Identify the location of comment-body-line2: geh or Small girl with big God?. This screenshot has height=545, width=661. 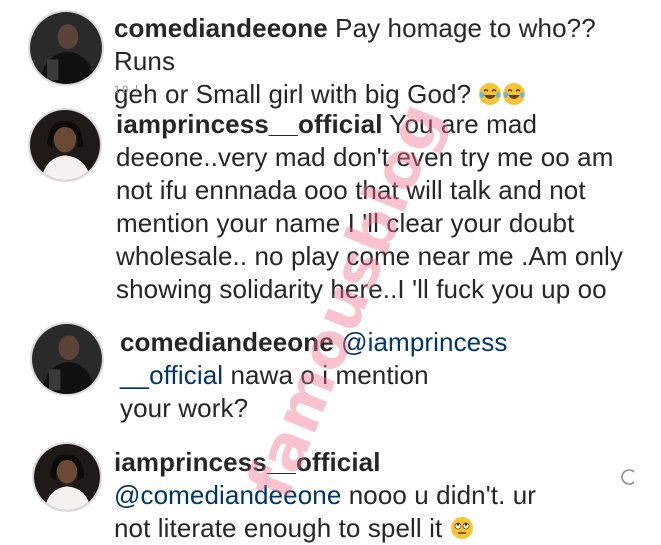
(296, 94).